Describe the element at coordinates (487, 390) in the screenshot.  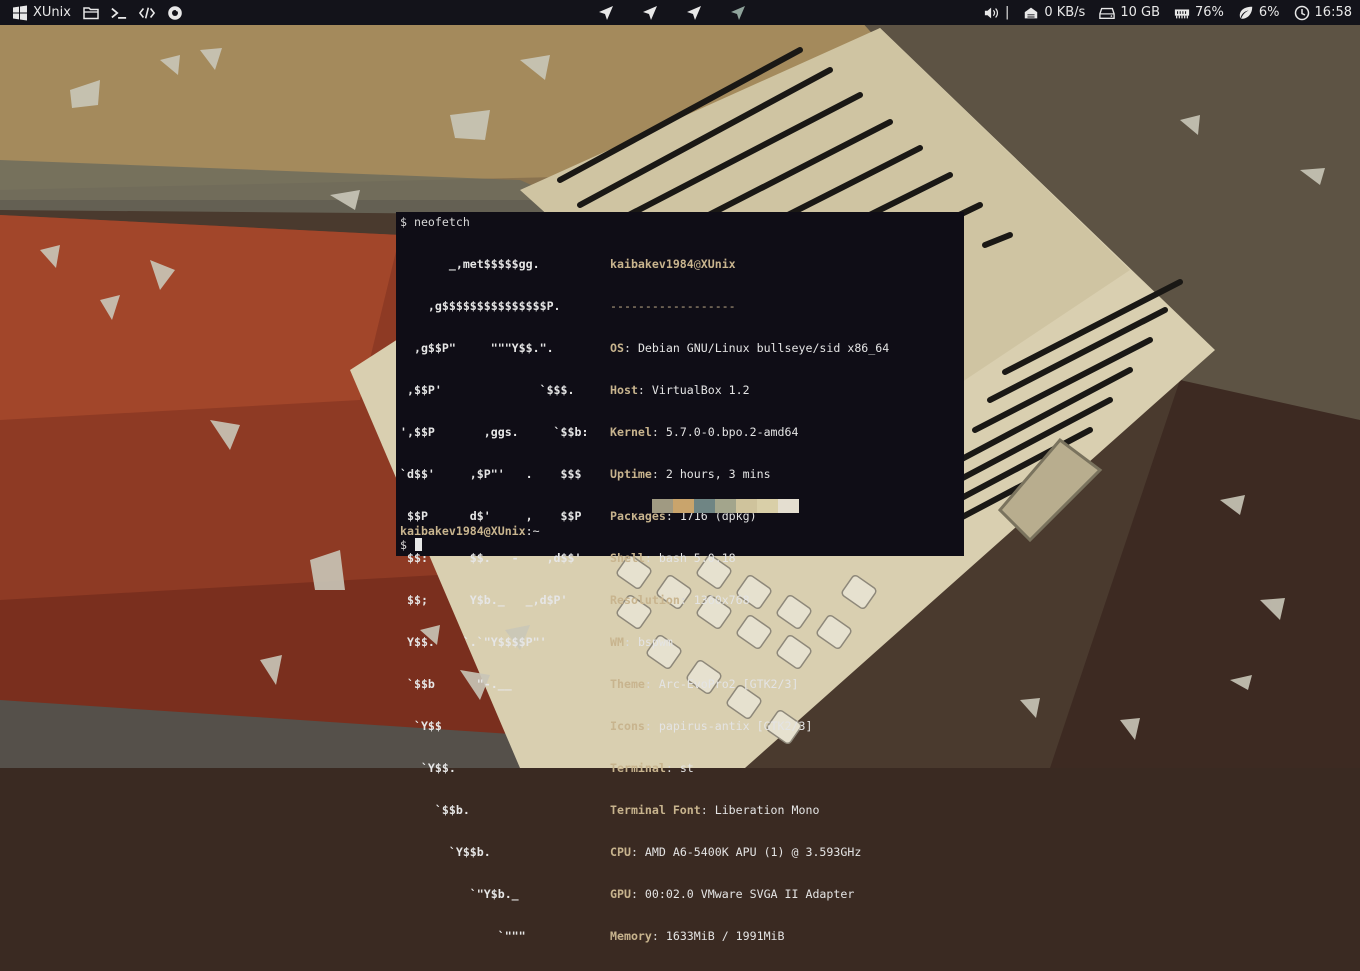
I see `ascii-line: ,$$P' `$$$.` at that location.